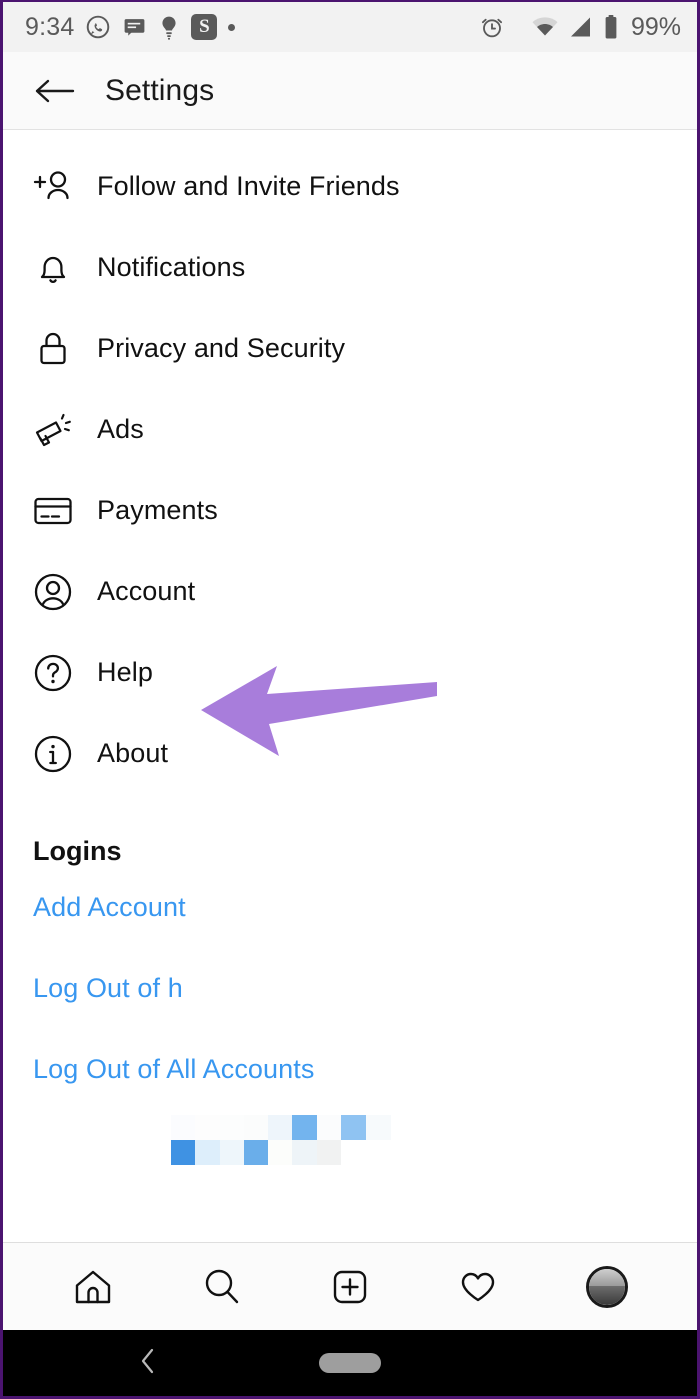 The image size is (700, 1399). I want to click on status-bar-left: 9:34 S, so click(130, 27).